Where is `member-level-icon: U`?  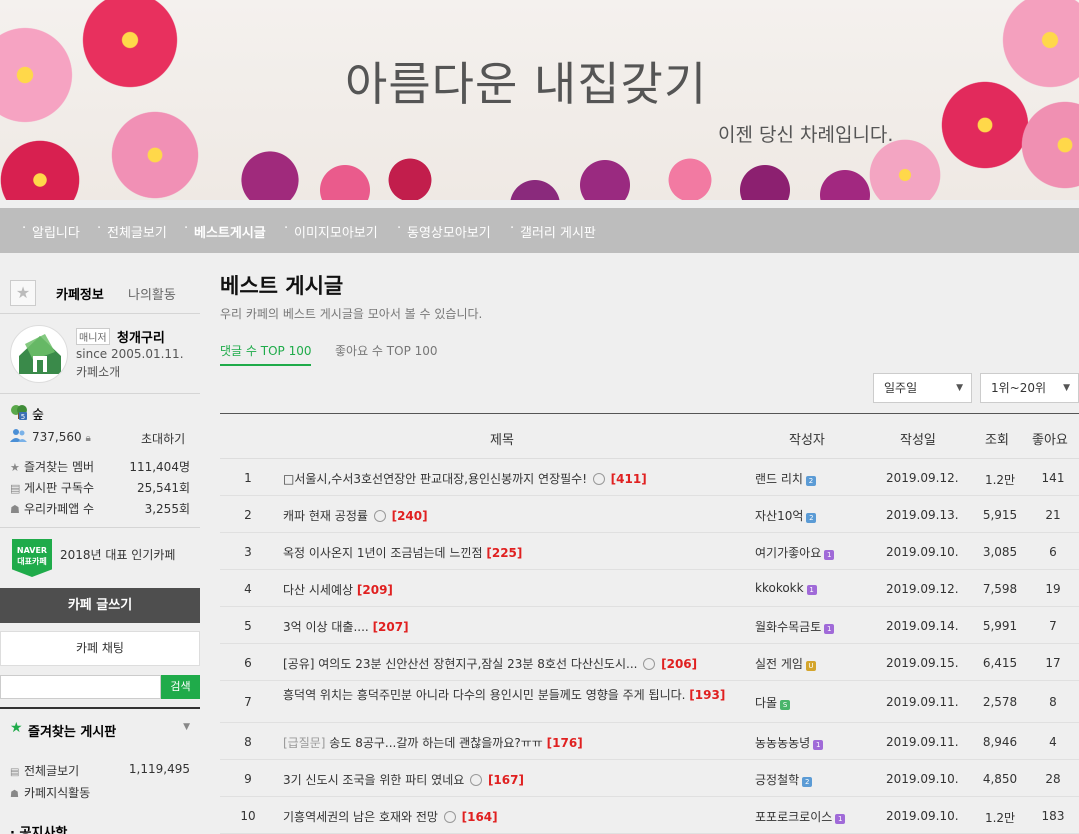 member-level-icon: U is located at coordinates (810, 665).